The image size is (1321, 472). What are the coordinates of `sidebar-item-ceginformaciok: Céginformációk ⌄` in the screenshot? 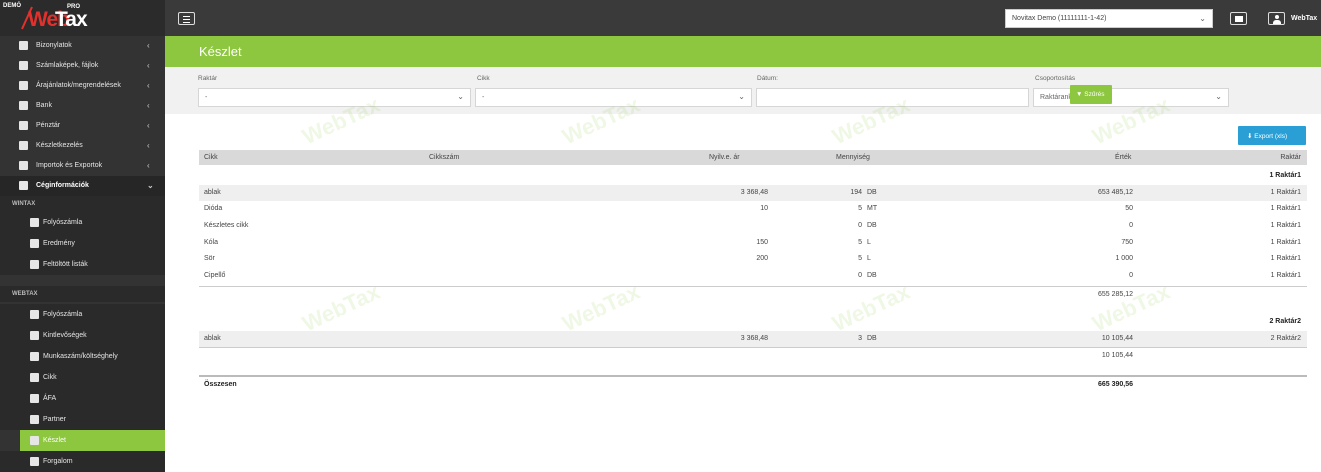 It's located at (82, 186).